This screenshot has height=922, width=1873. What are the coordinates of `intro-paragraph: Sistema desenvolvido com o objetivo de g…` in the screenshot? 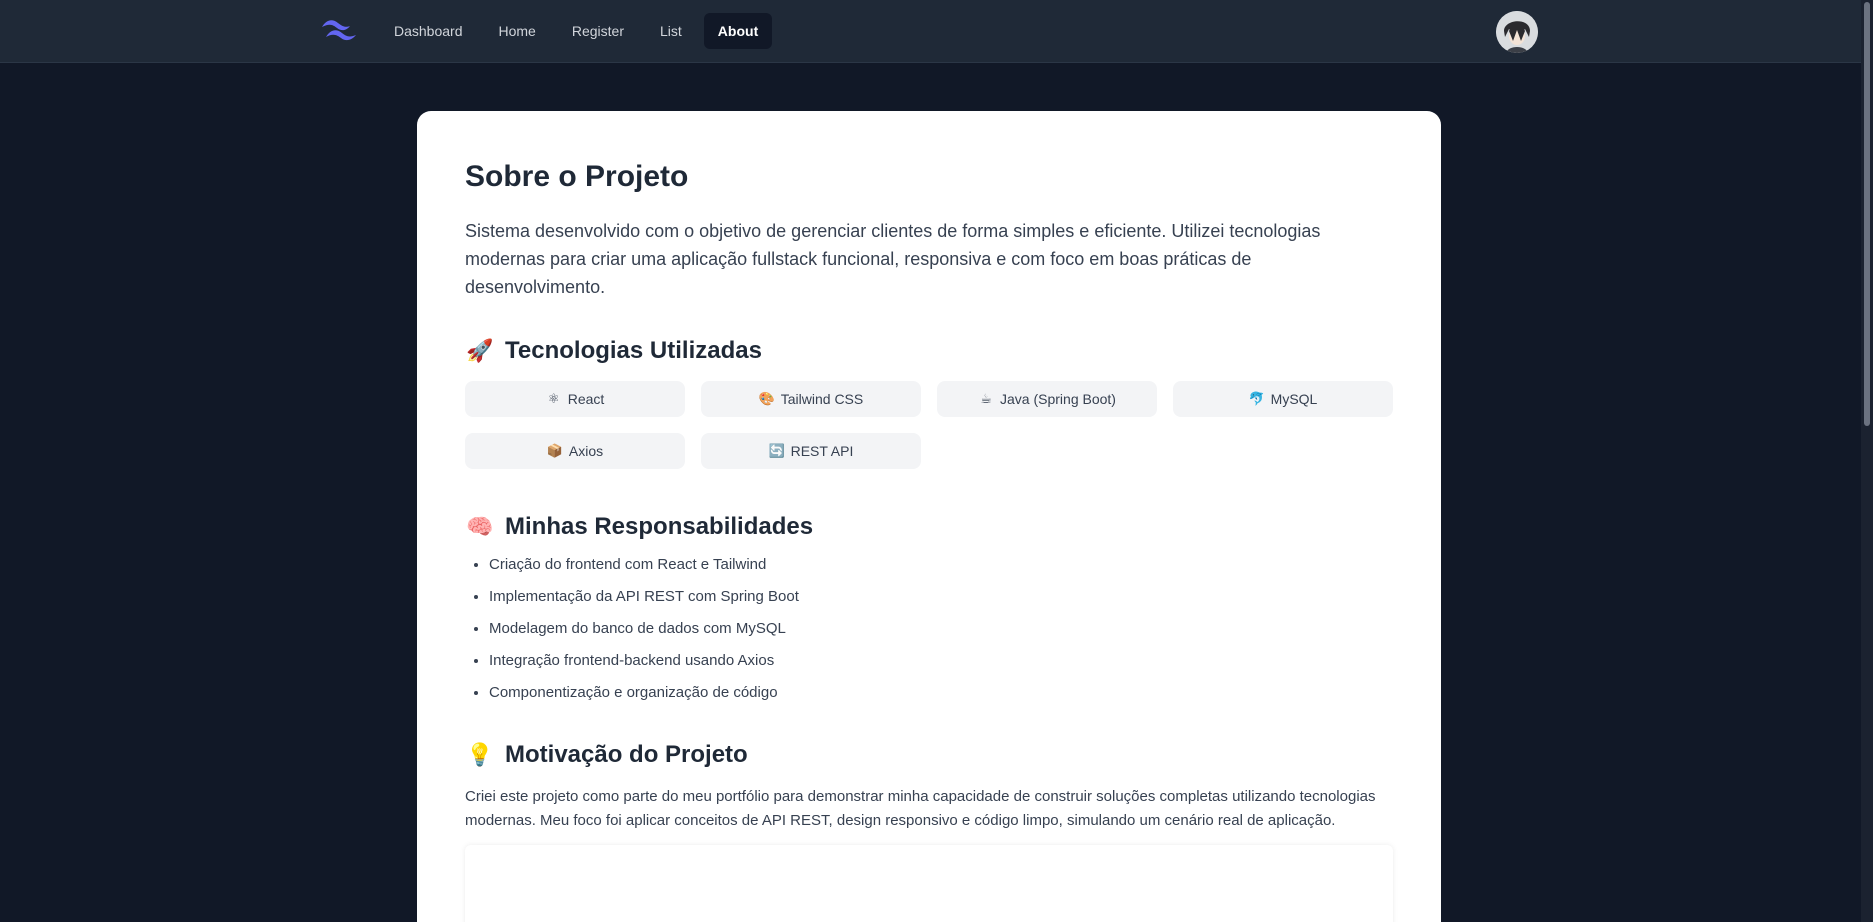 It's located at (893, 259).